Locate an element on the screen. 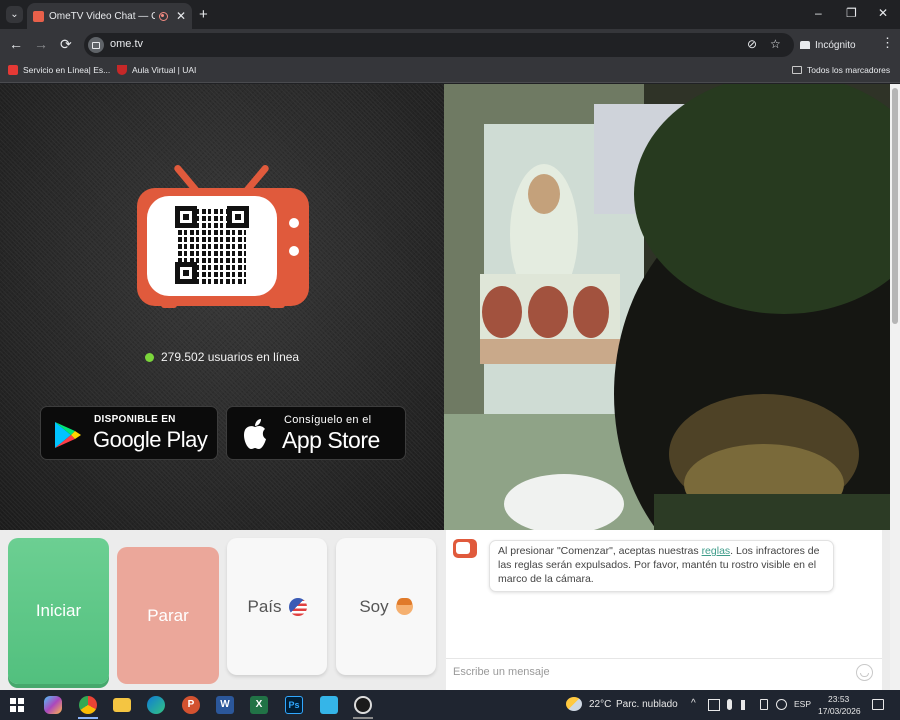  gender-selector: Soy is located at coordinates (386, 606).